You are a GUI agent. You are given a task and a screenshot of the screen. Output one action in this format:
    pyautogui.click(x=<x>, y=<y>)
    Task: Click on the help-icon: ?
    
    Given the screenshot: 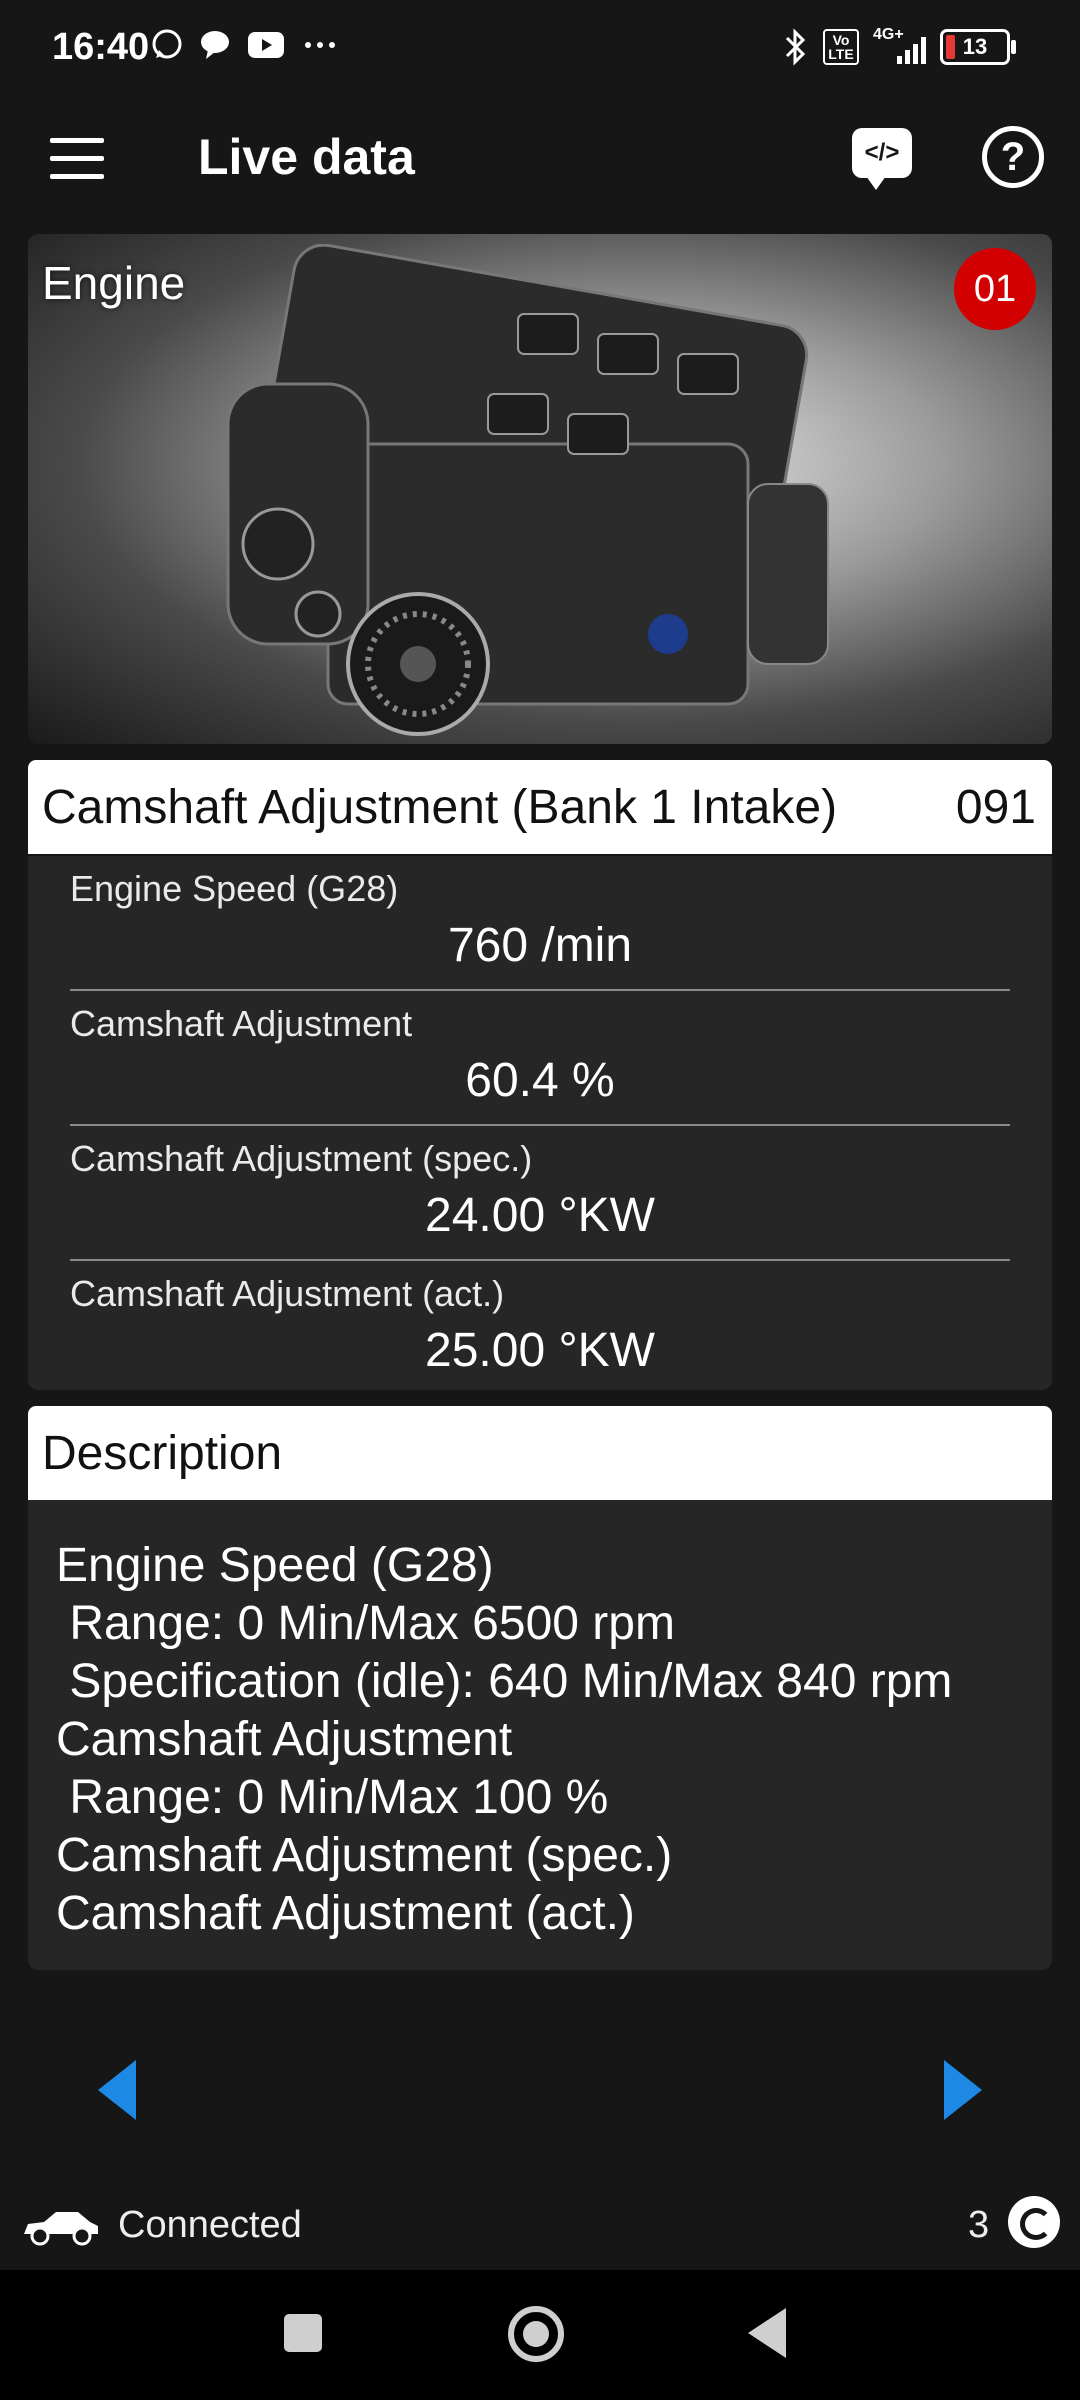 What is the action you would take?
    pyautogui.click(x=1013, y=157)
    